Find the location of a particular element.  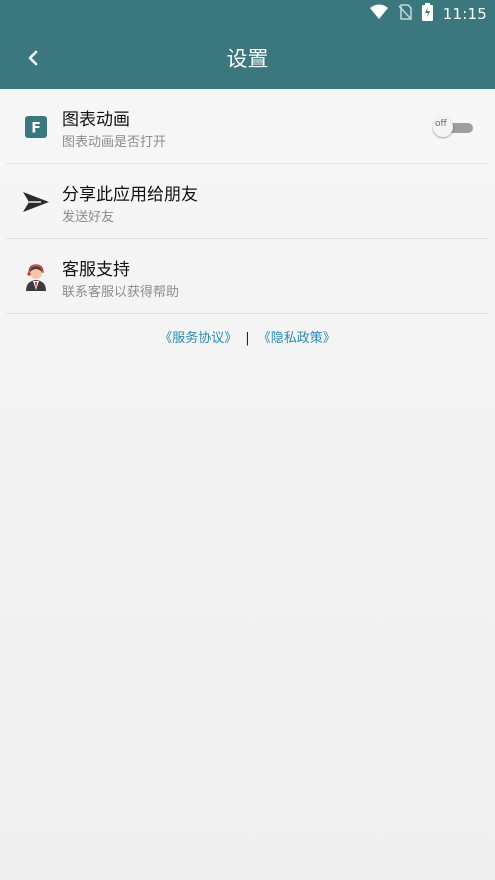

page-title: 设置 is located at coordinates (247, 59).